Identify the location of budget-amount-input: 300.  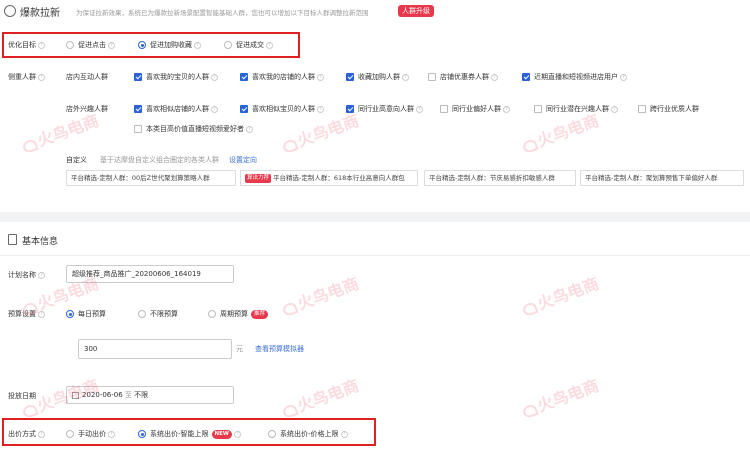
(155, 349).